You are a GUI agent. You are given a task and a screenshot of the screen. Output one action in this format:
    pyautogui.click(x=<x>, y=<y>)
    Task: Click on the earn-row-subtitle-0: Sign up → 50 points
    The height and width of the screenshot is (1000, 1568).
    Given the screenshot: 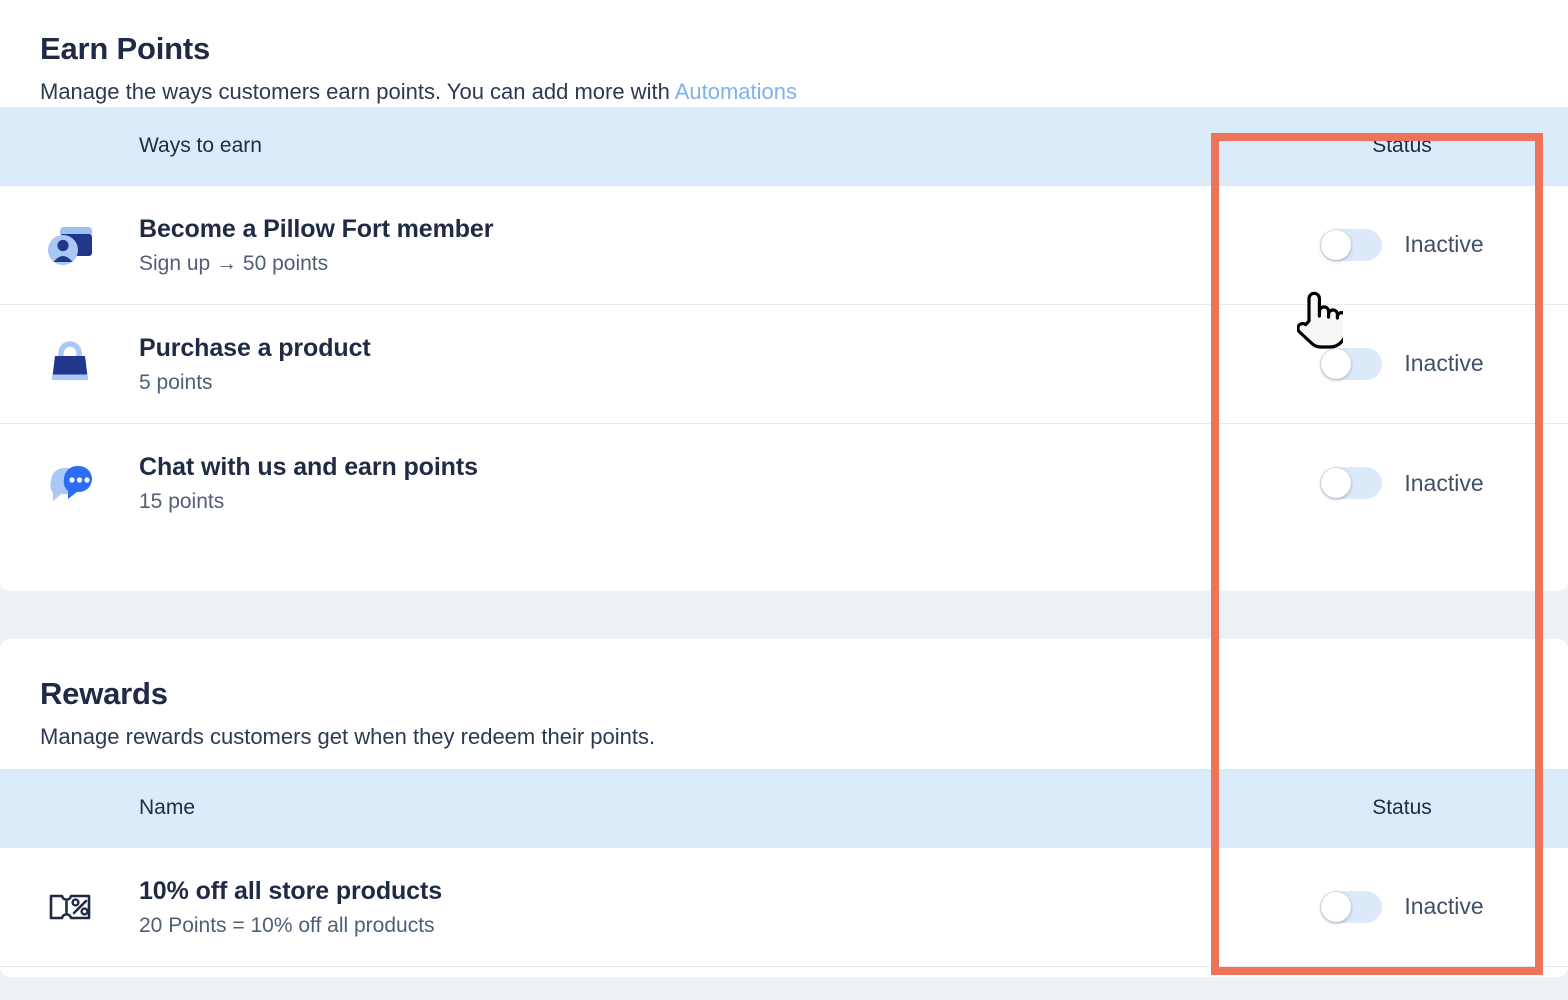 What is the action you would take?
    pyautogui.click(x=234, y=263)
    